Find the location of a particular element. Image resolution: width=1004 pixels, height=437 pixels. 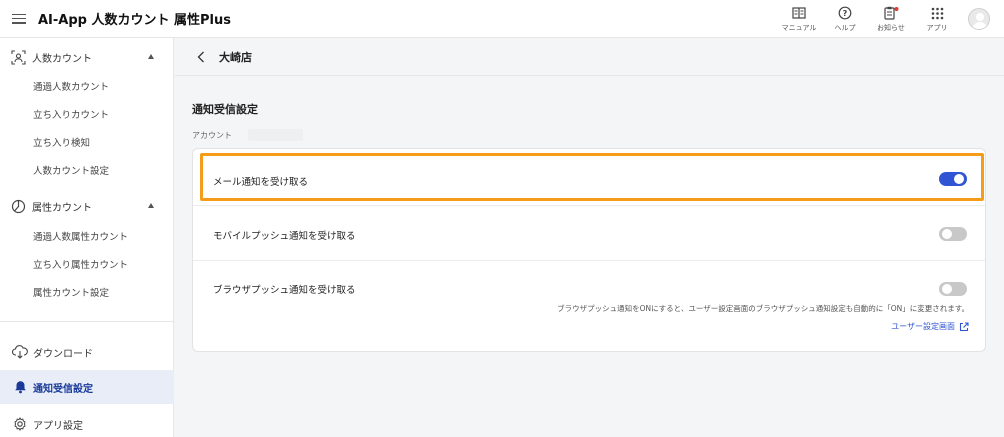

bell-icon is located at coordinates (20, 387).